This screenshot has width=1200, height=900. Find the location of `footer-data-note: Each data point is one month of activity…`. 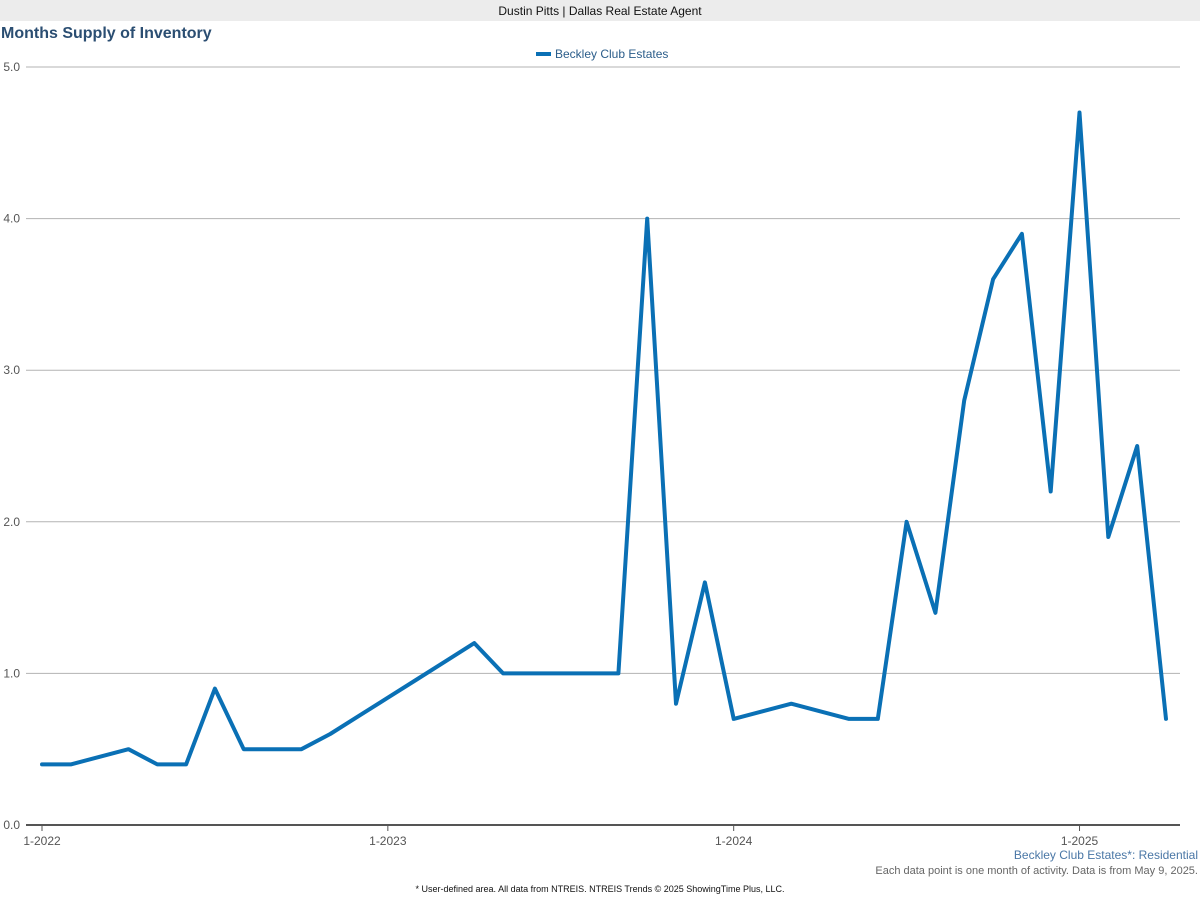

footer-data-note: Each data point is one month of activity… is located at coordinates (1036, 871).